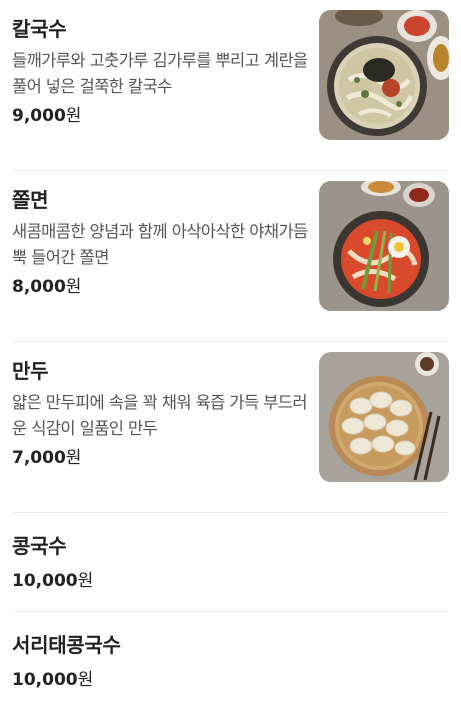  I want to click on menu-item-description: 새콤매콤한 양념과 함께 아삭아삭한 야채가듬뿍 들어간 쫄면, so click(160, 244).